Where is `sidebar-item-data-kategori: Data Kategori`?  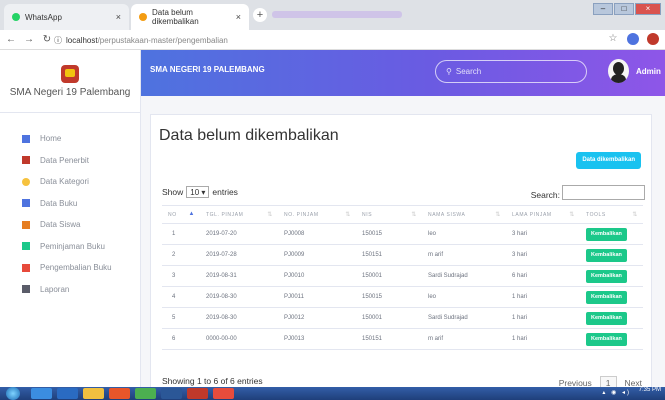 sidebar-item-data-kategori: Data Kategori is located at coordinates (70, 182).